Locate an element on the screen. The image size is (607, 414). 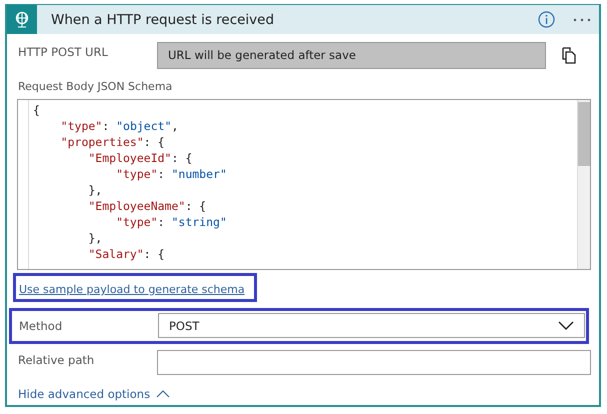
chevron-down-icon is located at coordinates (566, 325).